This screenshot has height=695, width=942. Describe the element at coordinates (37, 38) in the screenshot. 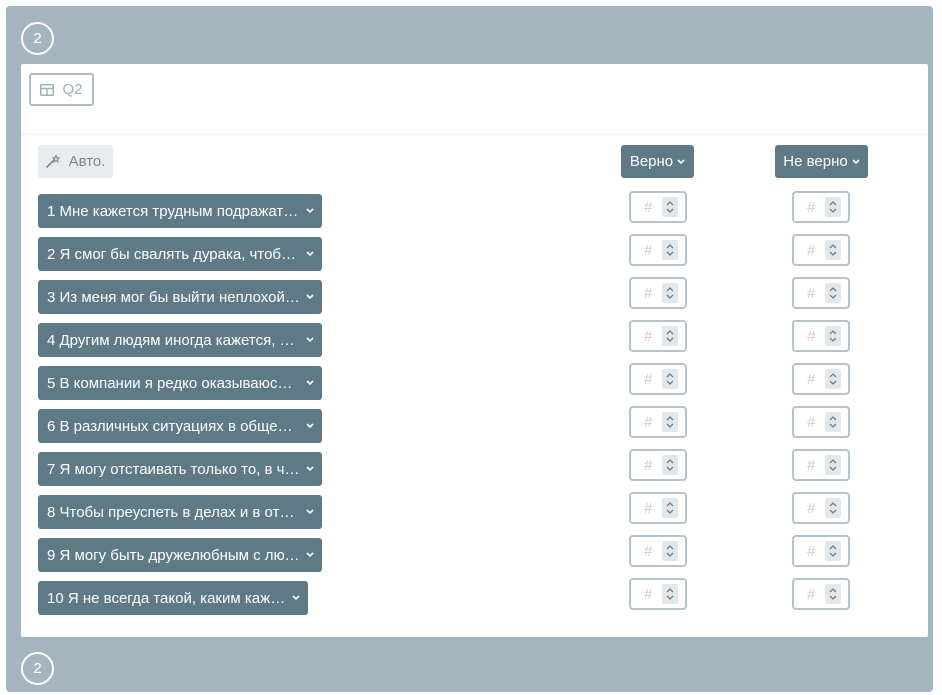

I see `group-number-badge-top: 2` at that location.